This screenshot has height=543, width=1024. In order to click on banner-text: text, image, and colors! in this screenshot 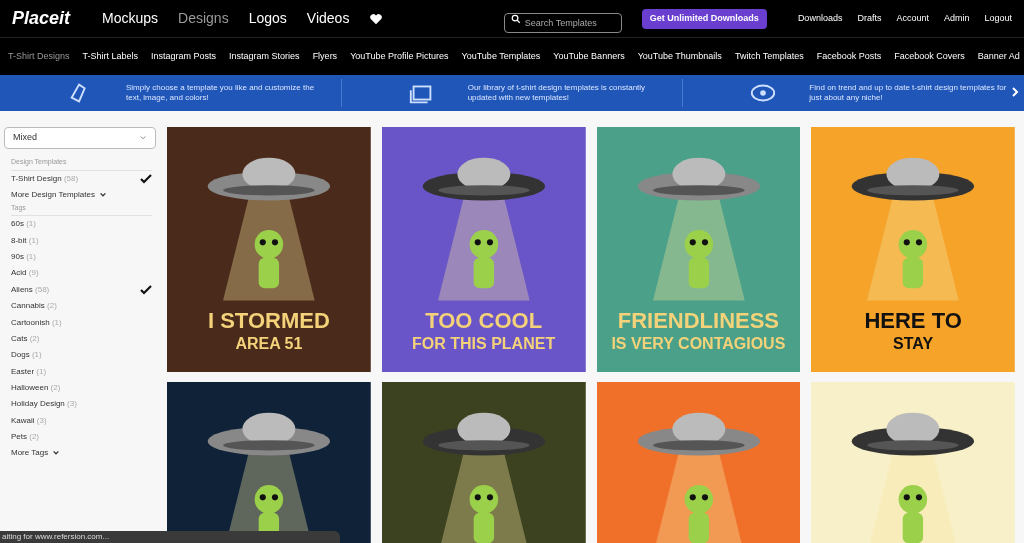, I will do `click(168, 98)`.